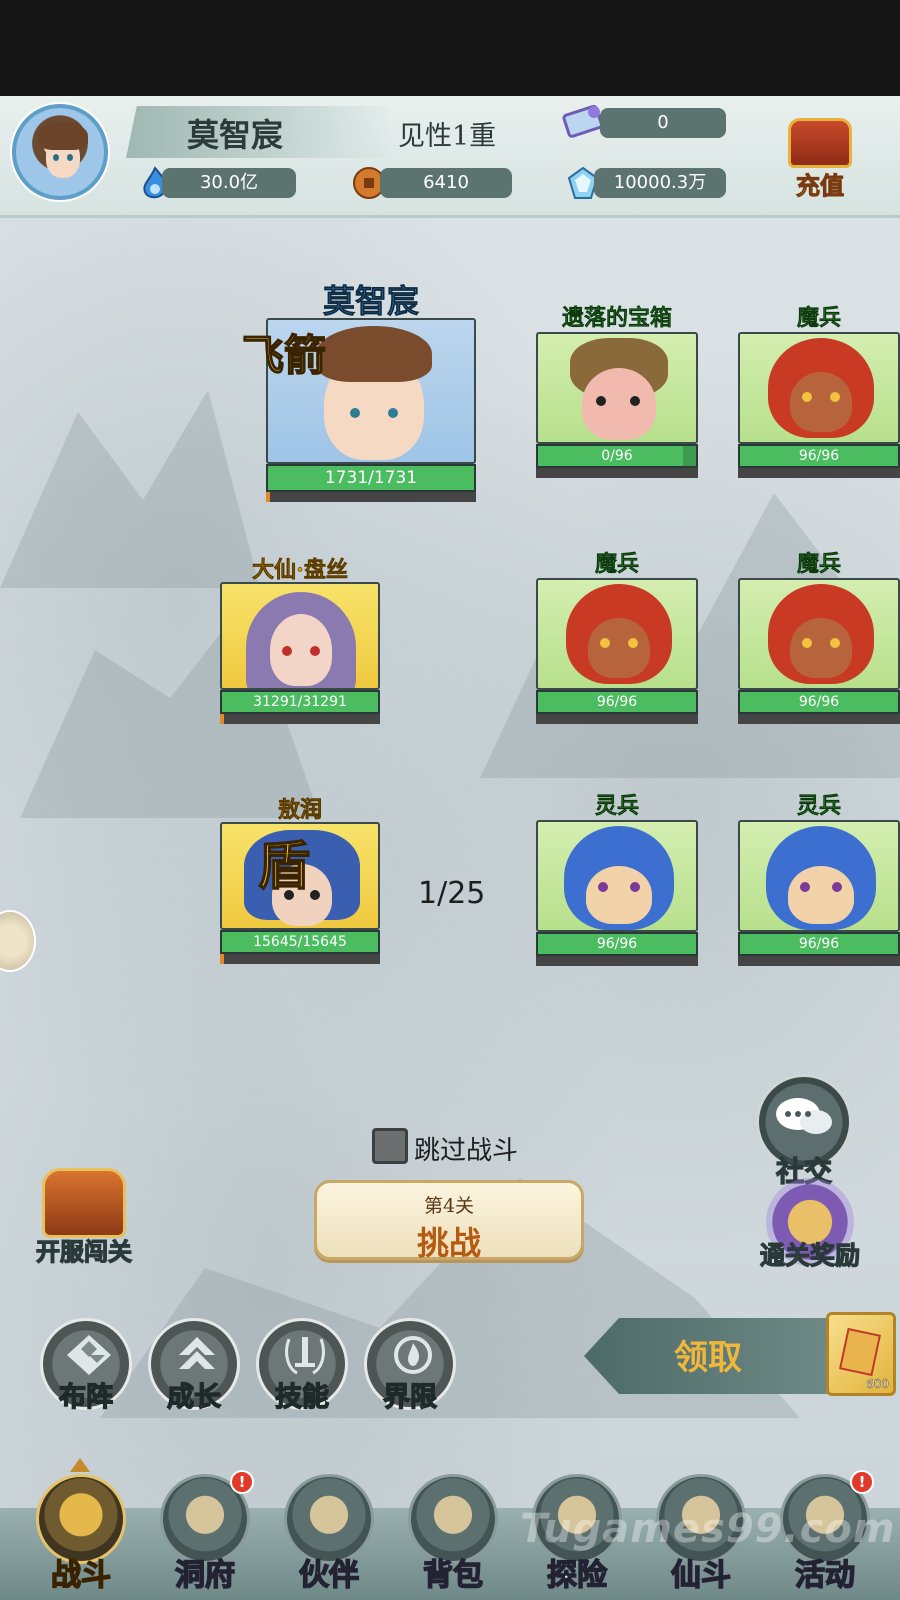 This screenshot has height=1600, width=900. I want to click on ally-unit: 大仙·盘丝 31291/31291, so click(300, 628).